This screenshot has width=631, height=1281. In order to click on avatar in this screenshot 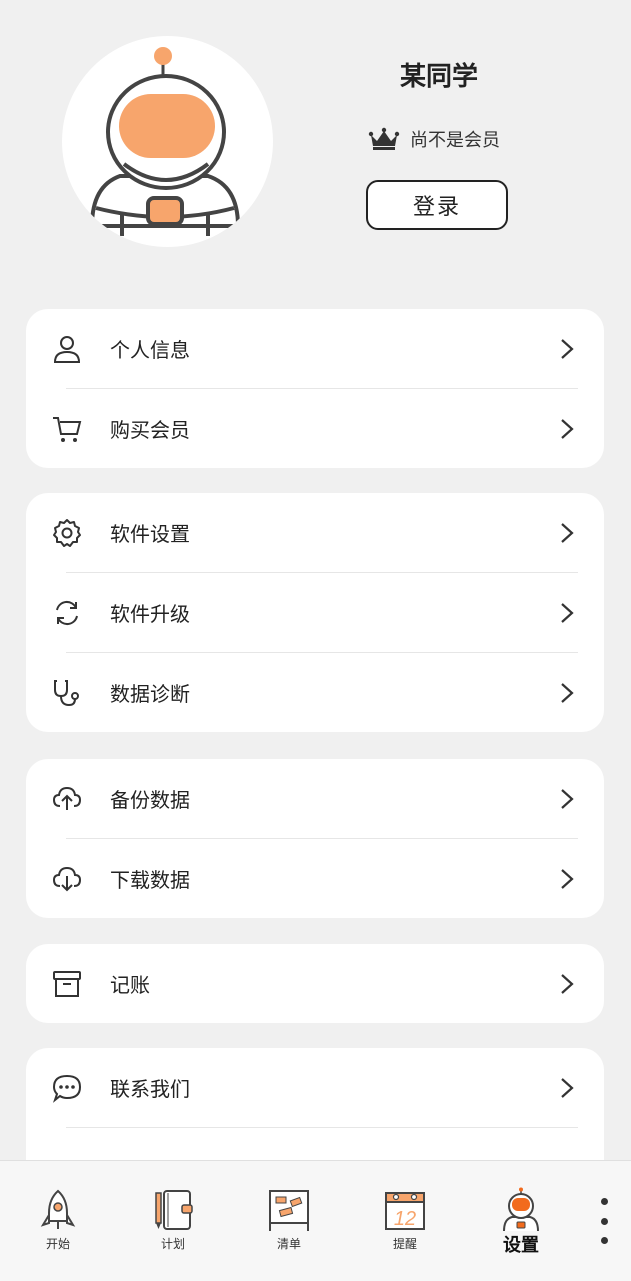, I will do `click(167, 141)`.